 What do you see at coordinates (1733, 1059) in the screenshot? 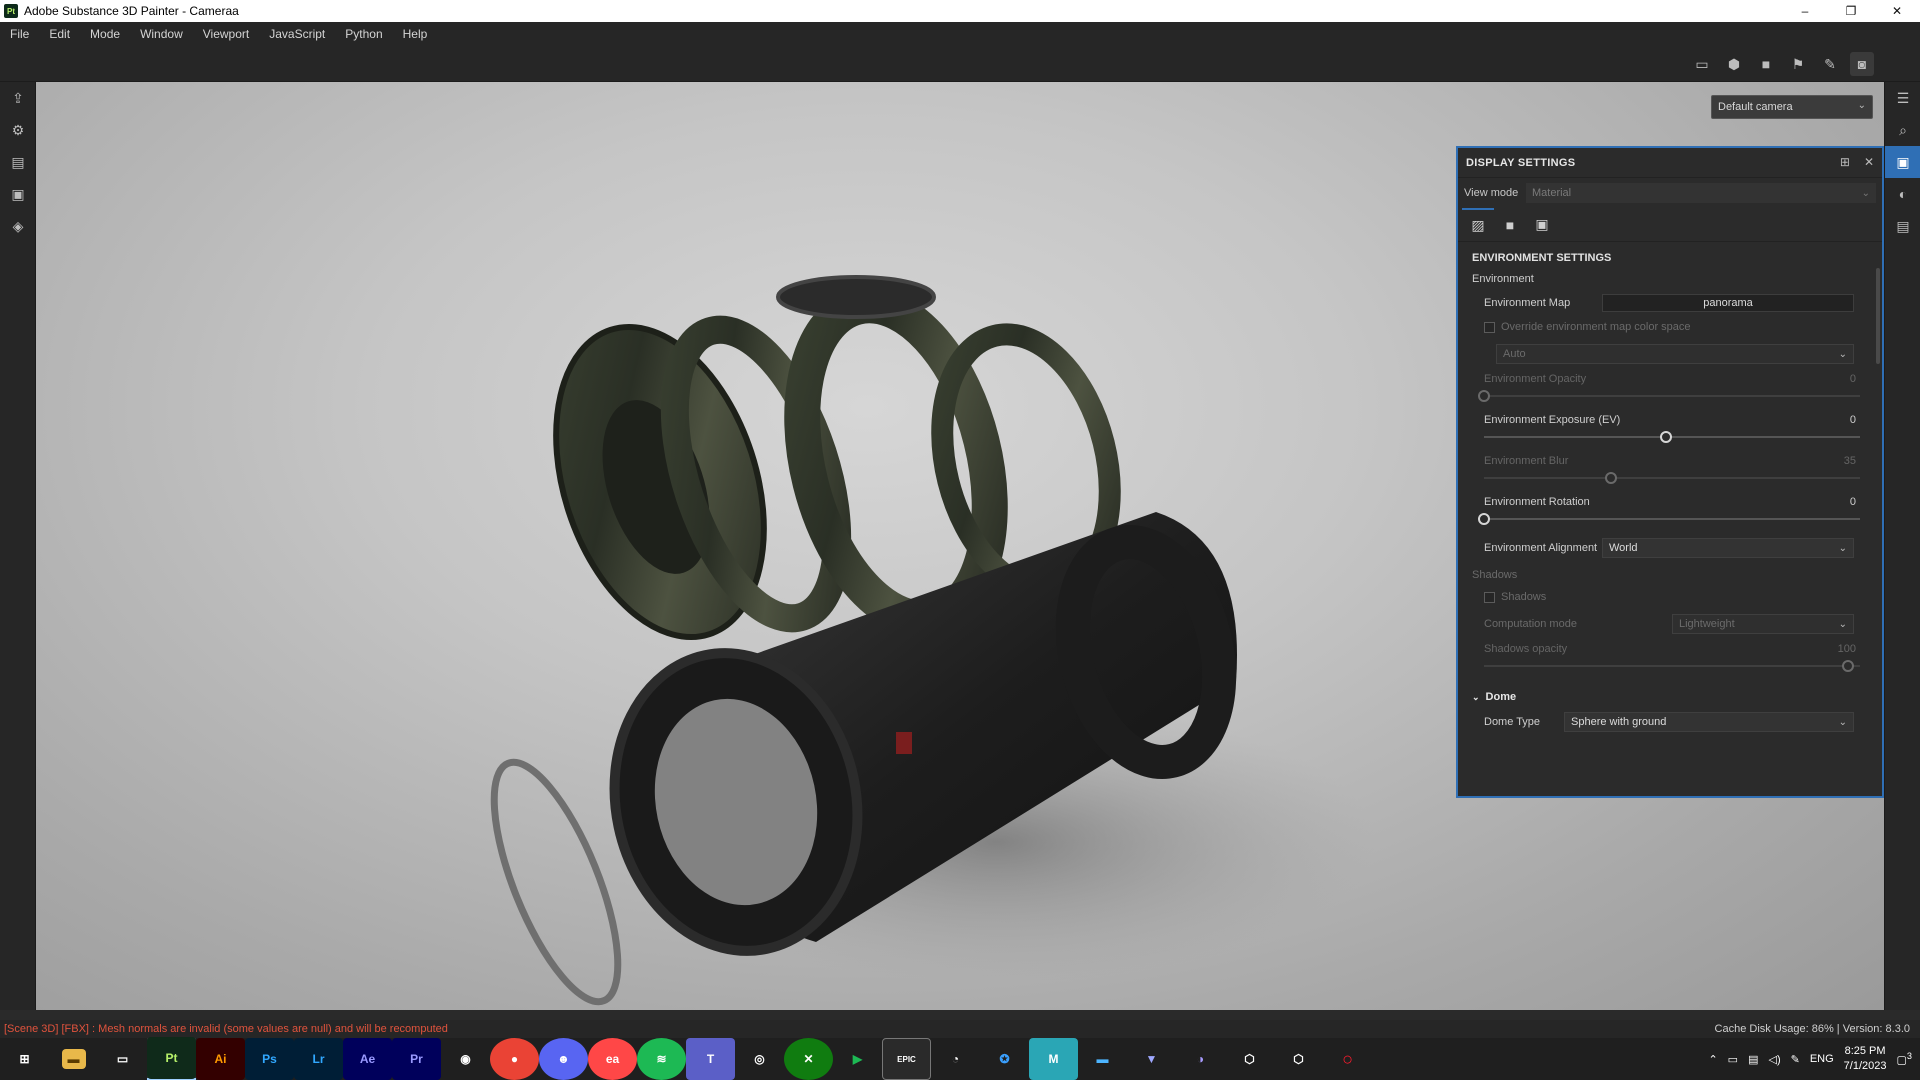
I see `meet-now-icon: ▭` at bounding box center [1733, 1059].